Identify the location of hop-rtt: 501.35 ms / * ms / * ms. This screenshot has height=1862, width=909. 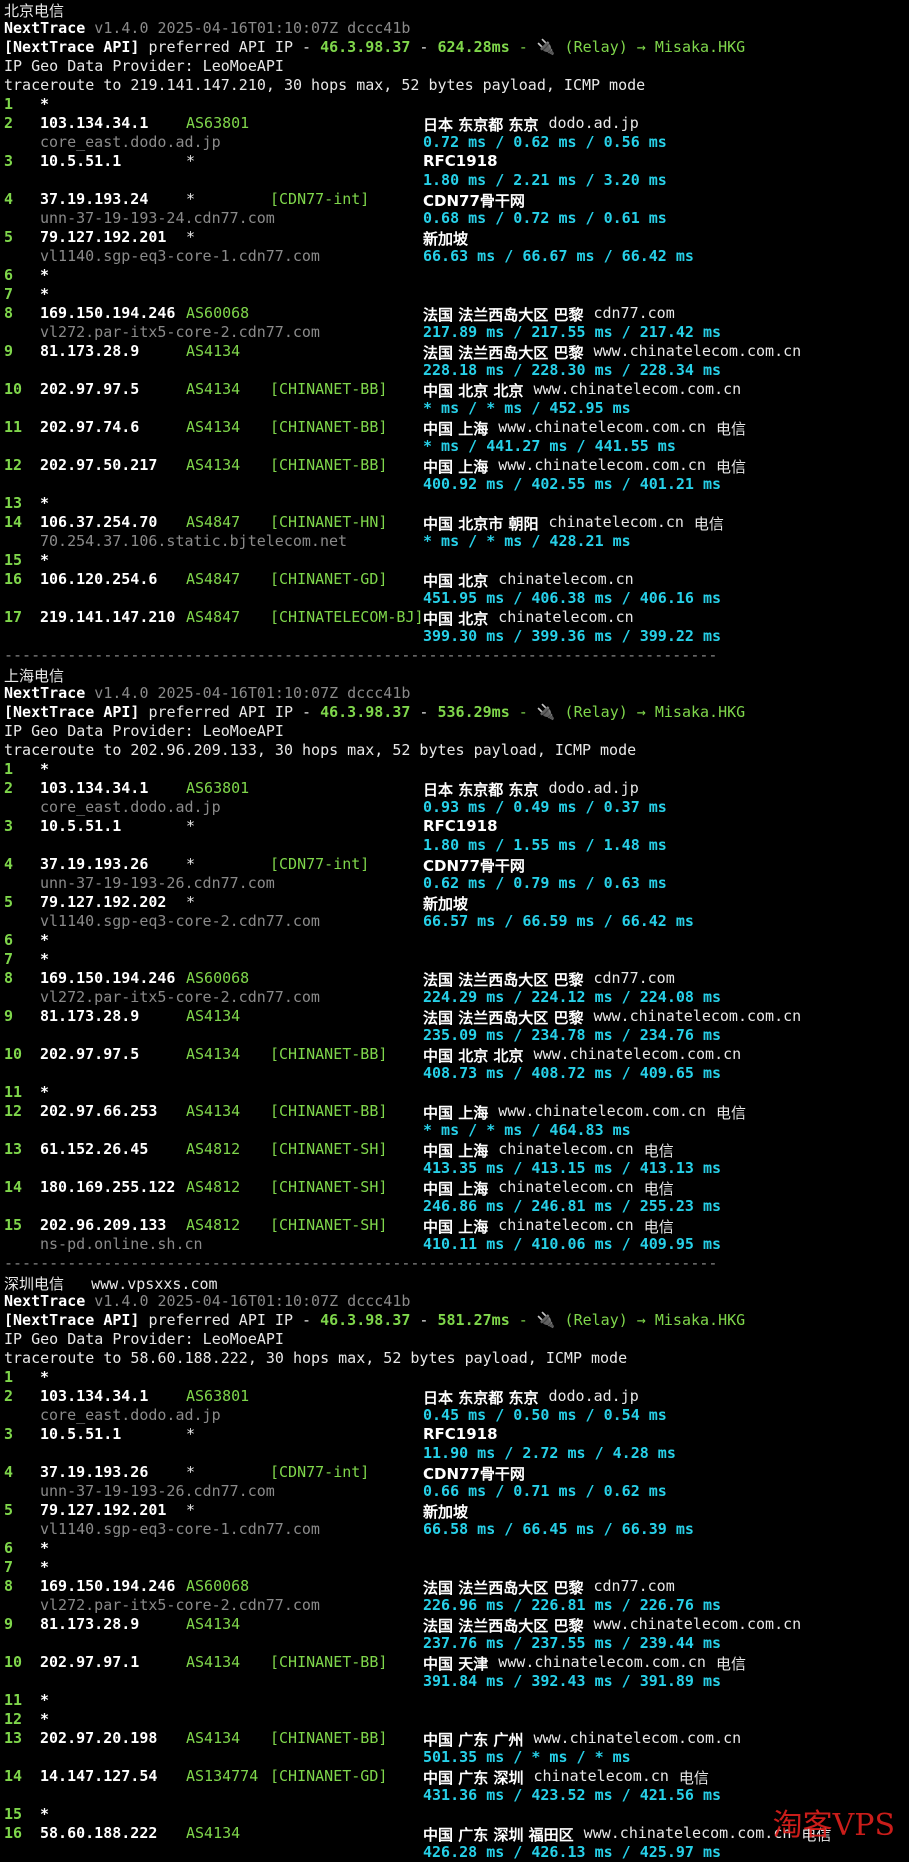
(527, 1757).